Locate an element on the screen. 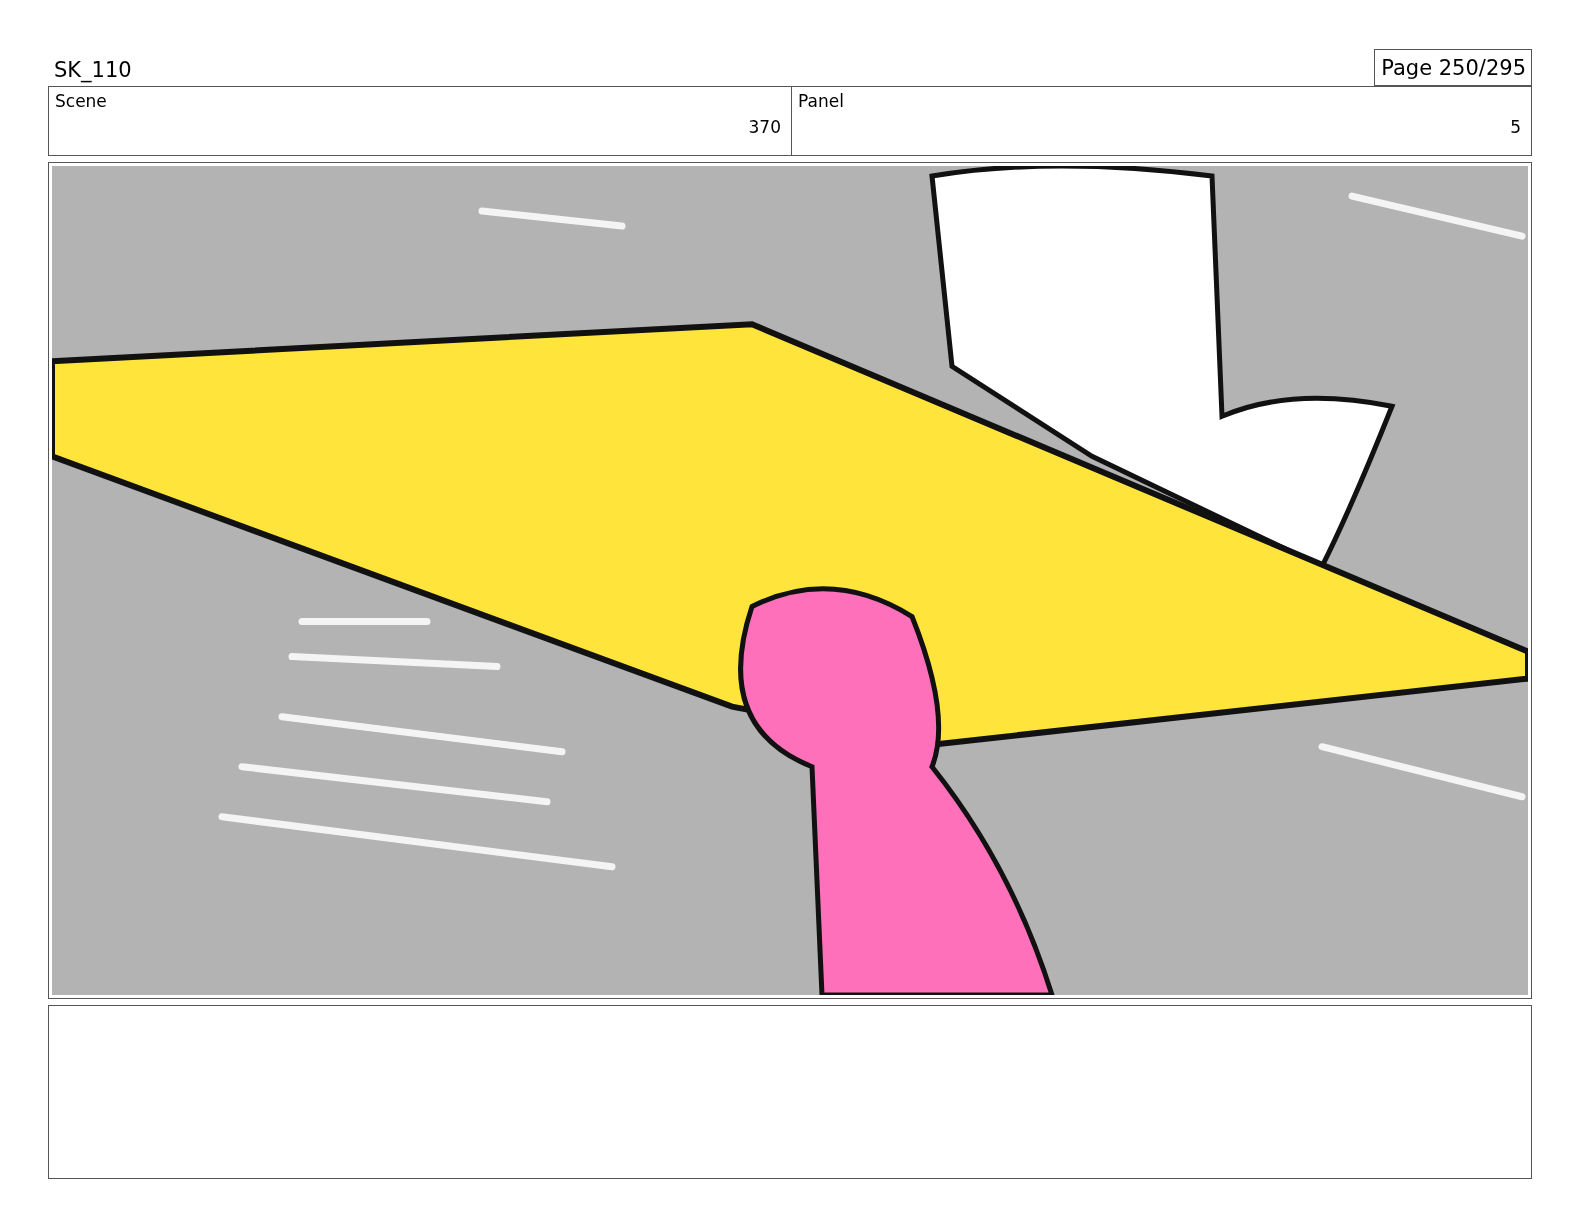 The width and height of the screenshot is (1584, 1224). field-label: Scene is located at coordinates (81, 101).